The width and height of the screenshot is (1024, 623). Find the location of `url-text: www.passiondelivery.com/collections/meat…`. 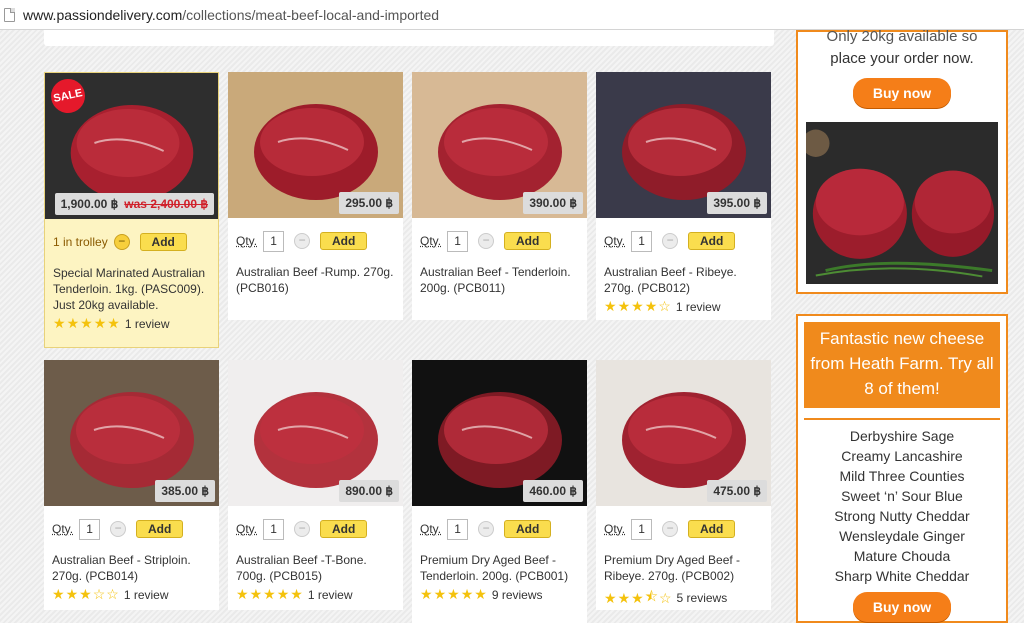

url-text: www.passiondelivery.com/collections/meat… is located at coordinates (231, 15).